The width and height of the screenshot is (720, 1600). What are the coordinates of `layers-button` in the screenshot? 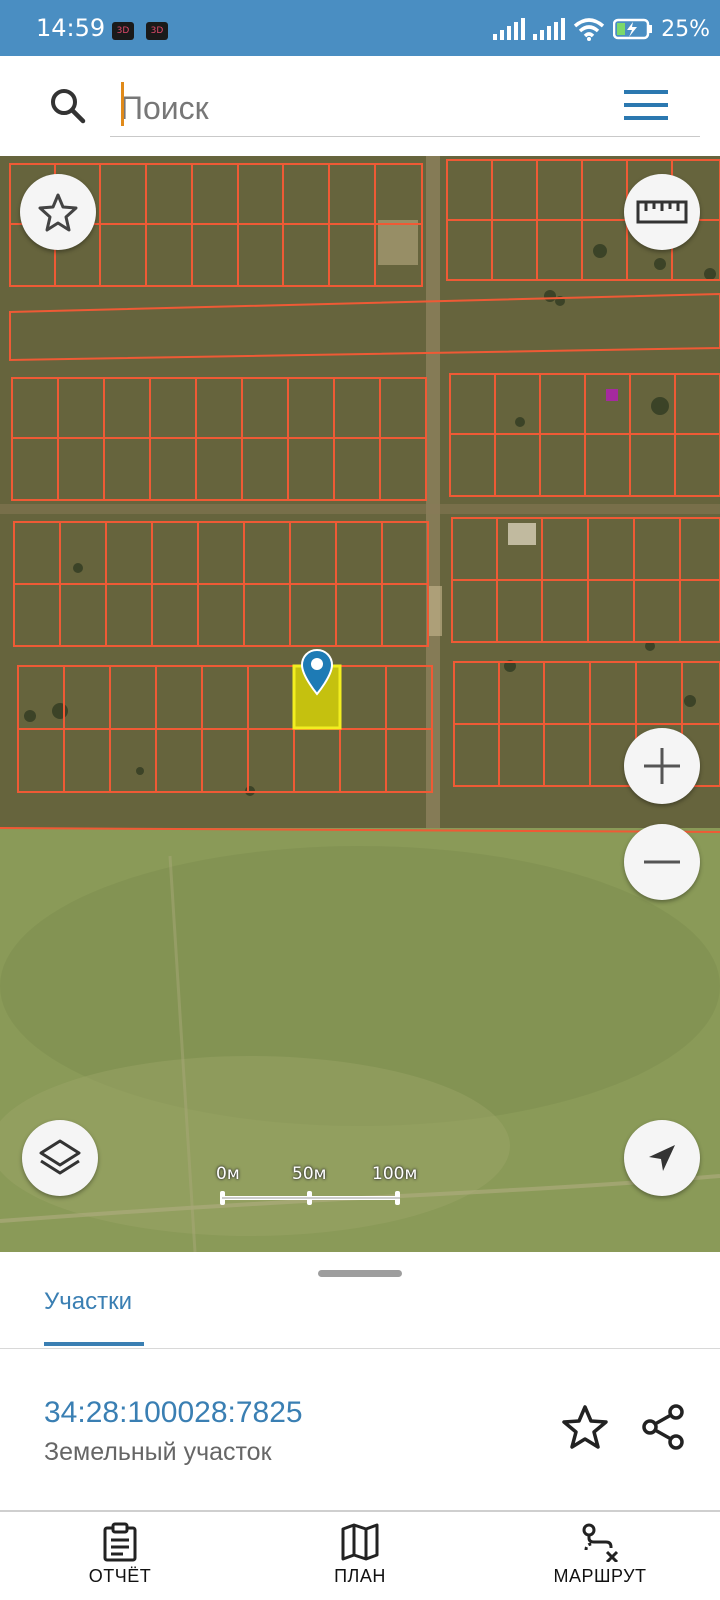 It's located at (60, 1158).